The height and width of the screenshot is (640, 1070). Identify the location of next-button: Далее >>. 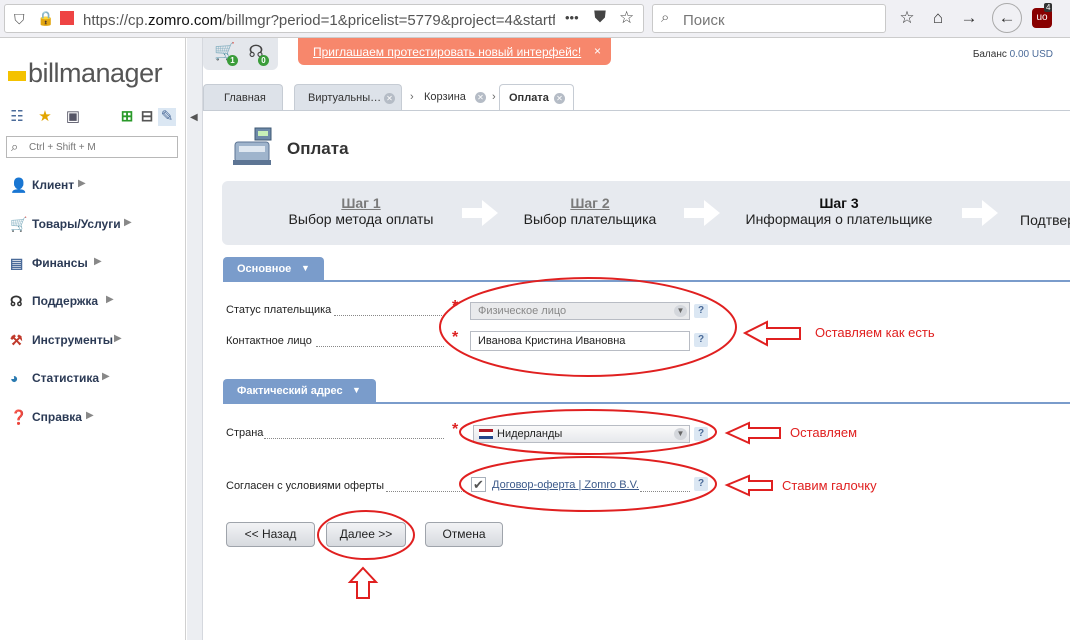
(366, 534).